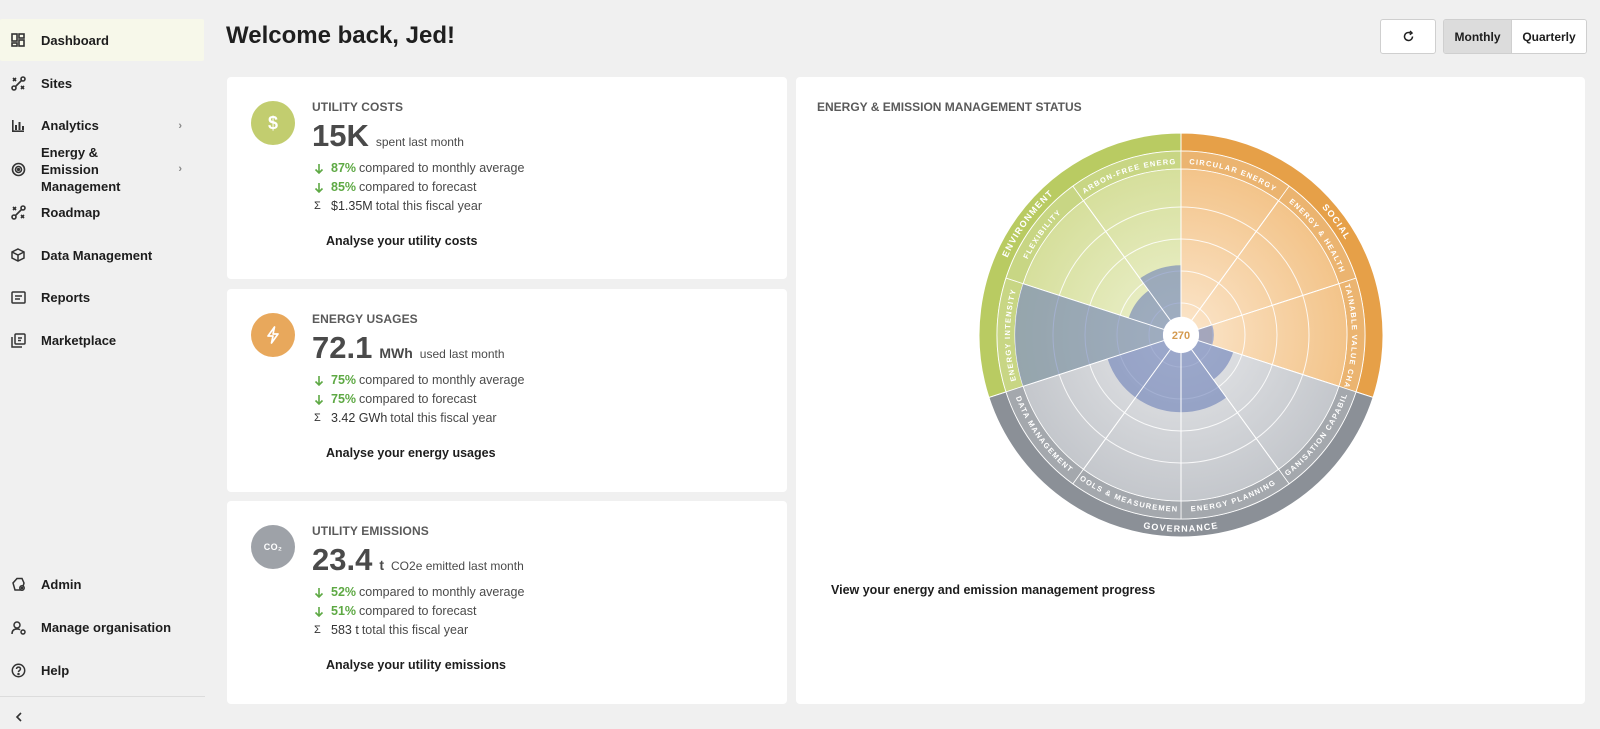 The height and width of the screenshot is (729, 1600). I want to click on metric-value: 23.4, so click(342, 559).